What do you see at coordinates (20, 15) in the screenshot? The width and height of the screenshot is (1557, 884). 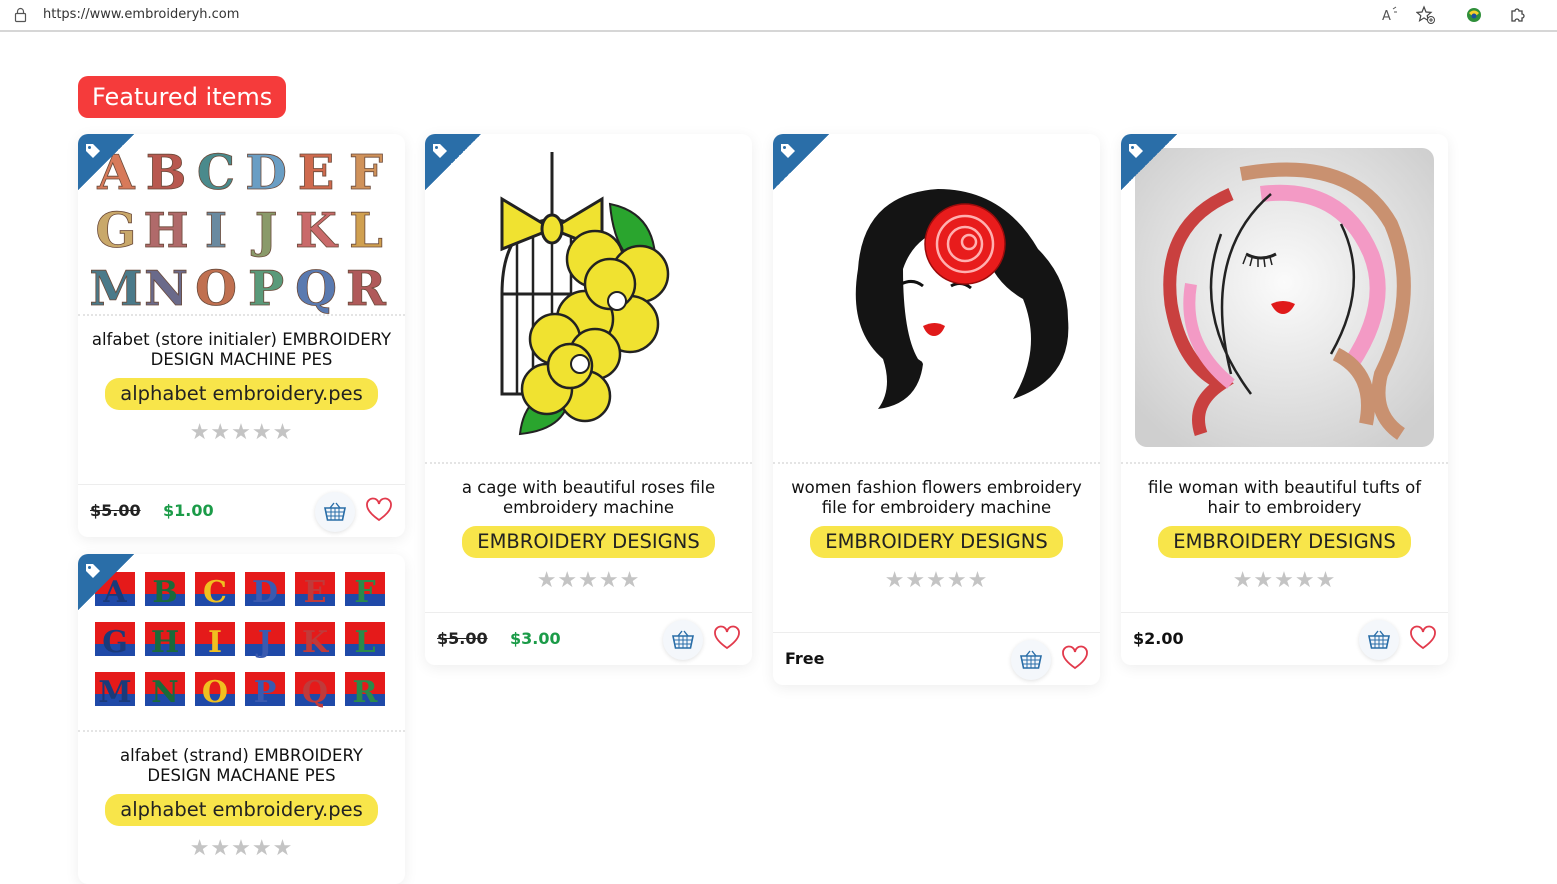 I see `lock-icon` at bounding box center [20, 15].